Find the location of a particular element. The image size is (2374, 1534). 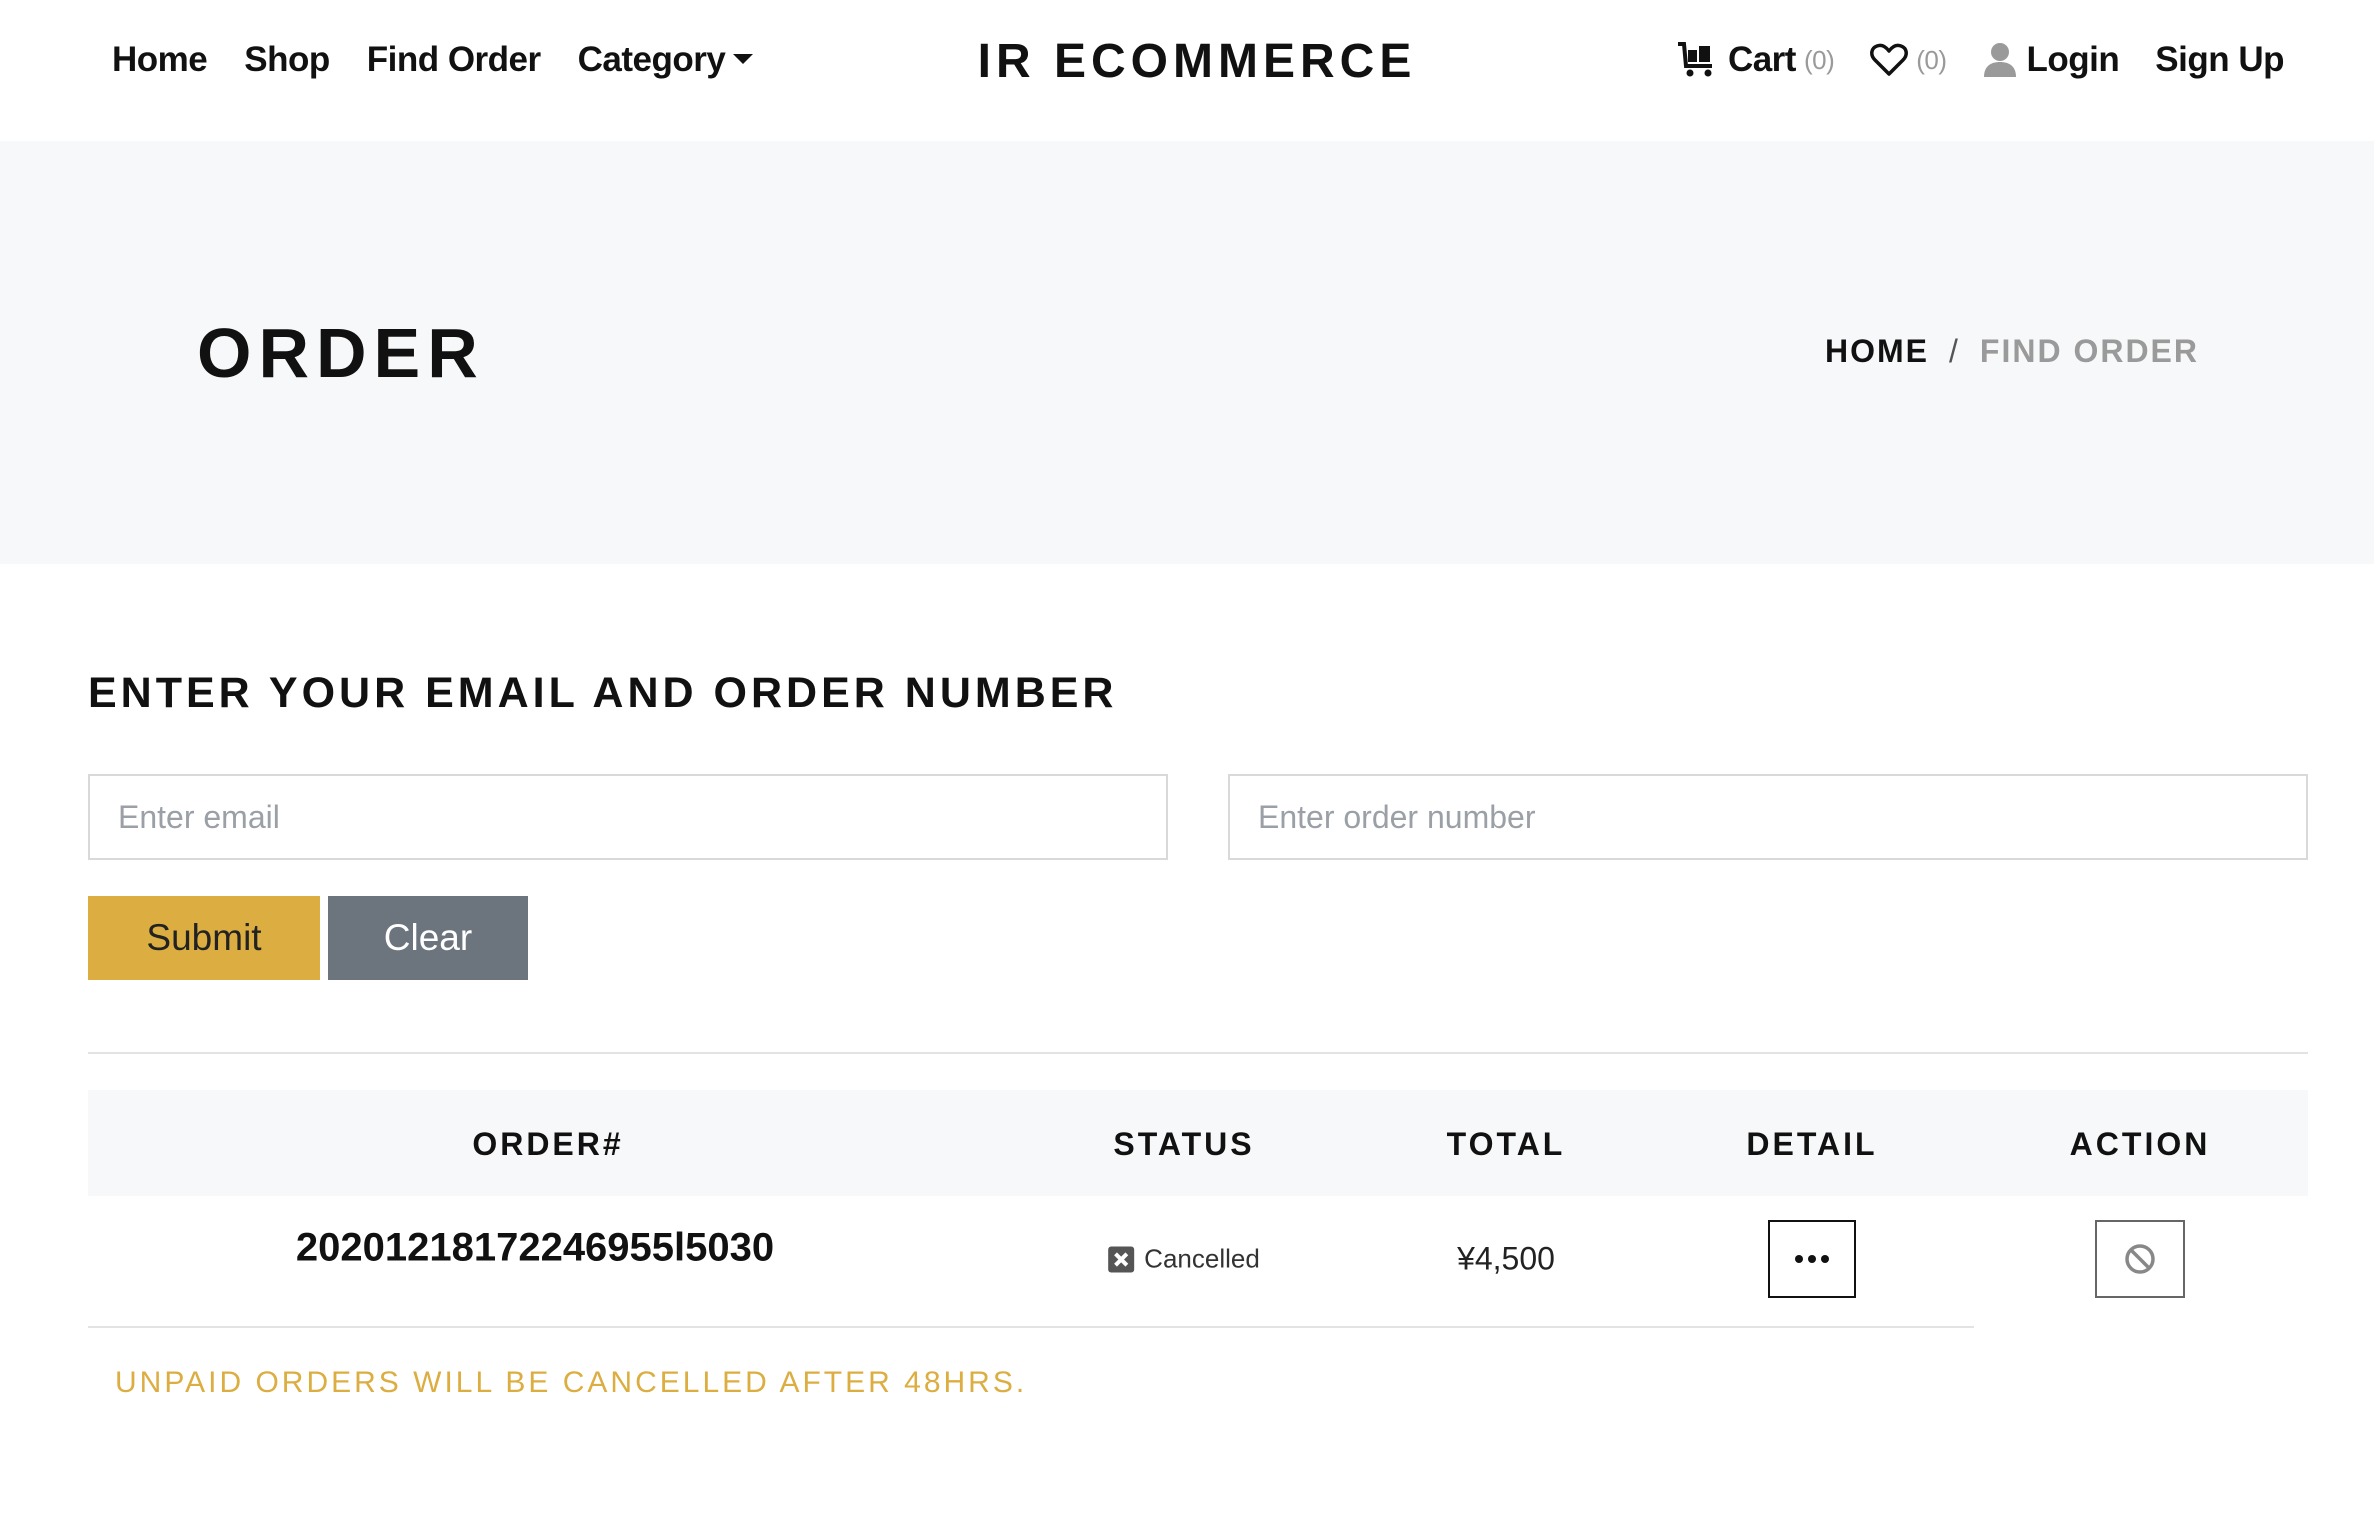

cancel-order-button is located at coordinates (2140, 1259).